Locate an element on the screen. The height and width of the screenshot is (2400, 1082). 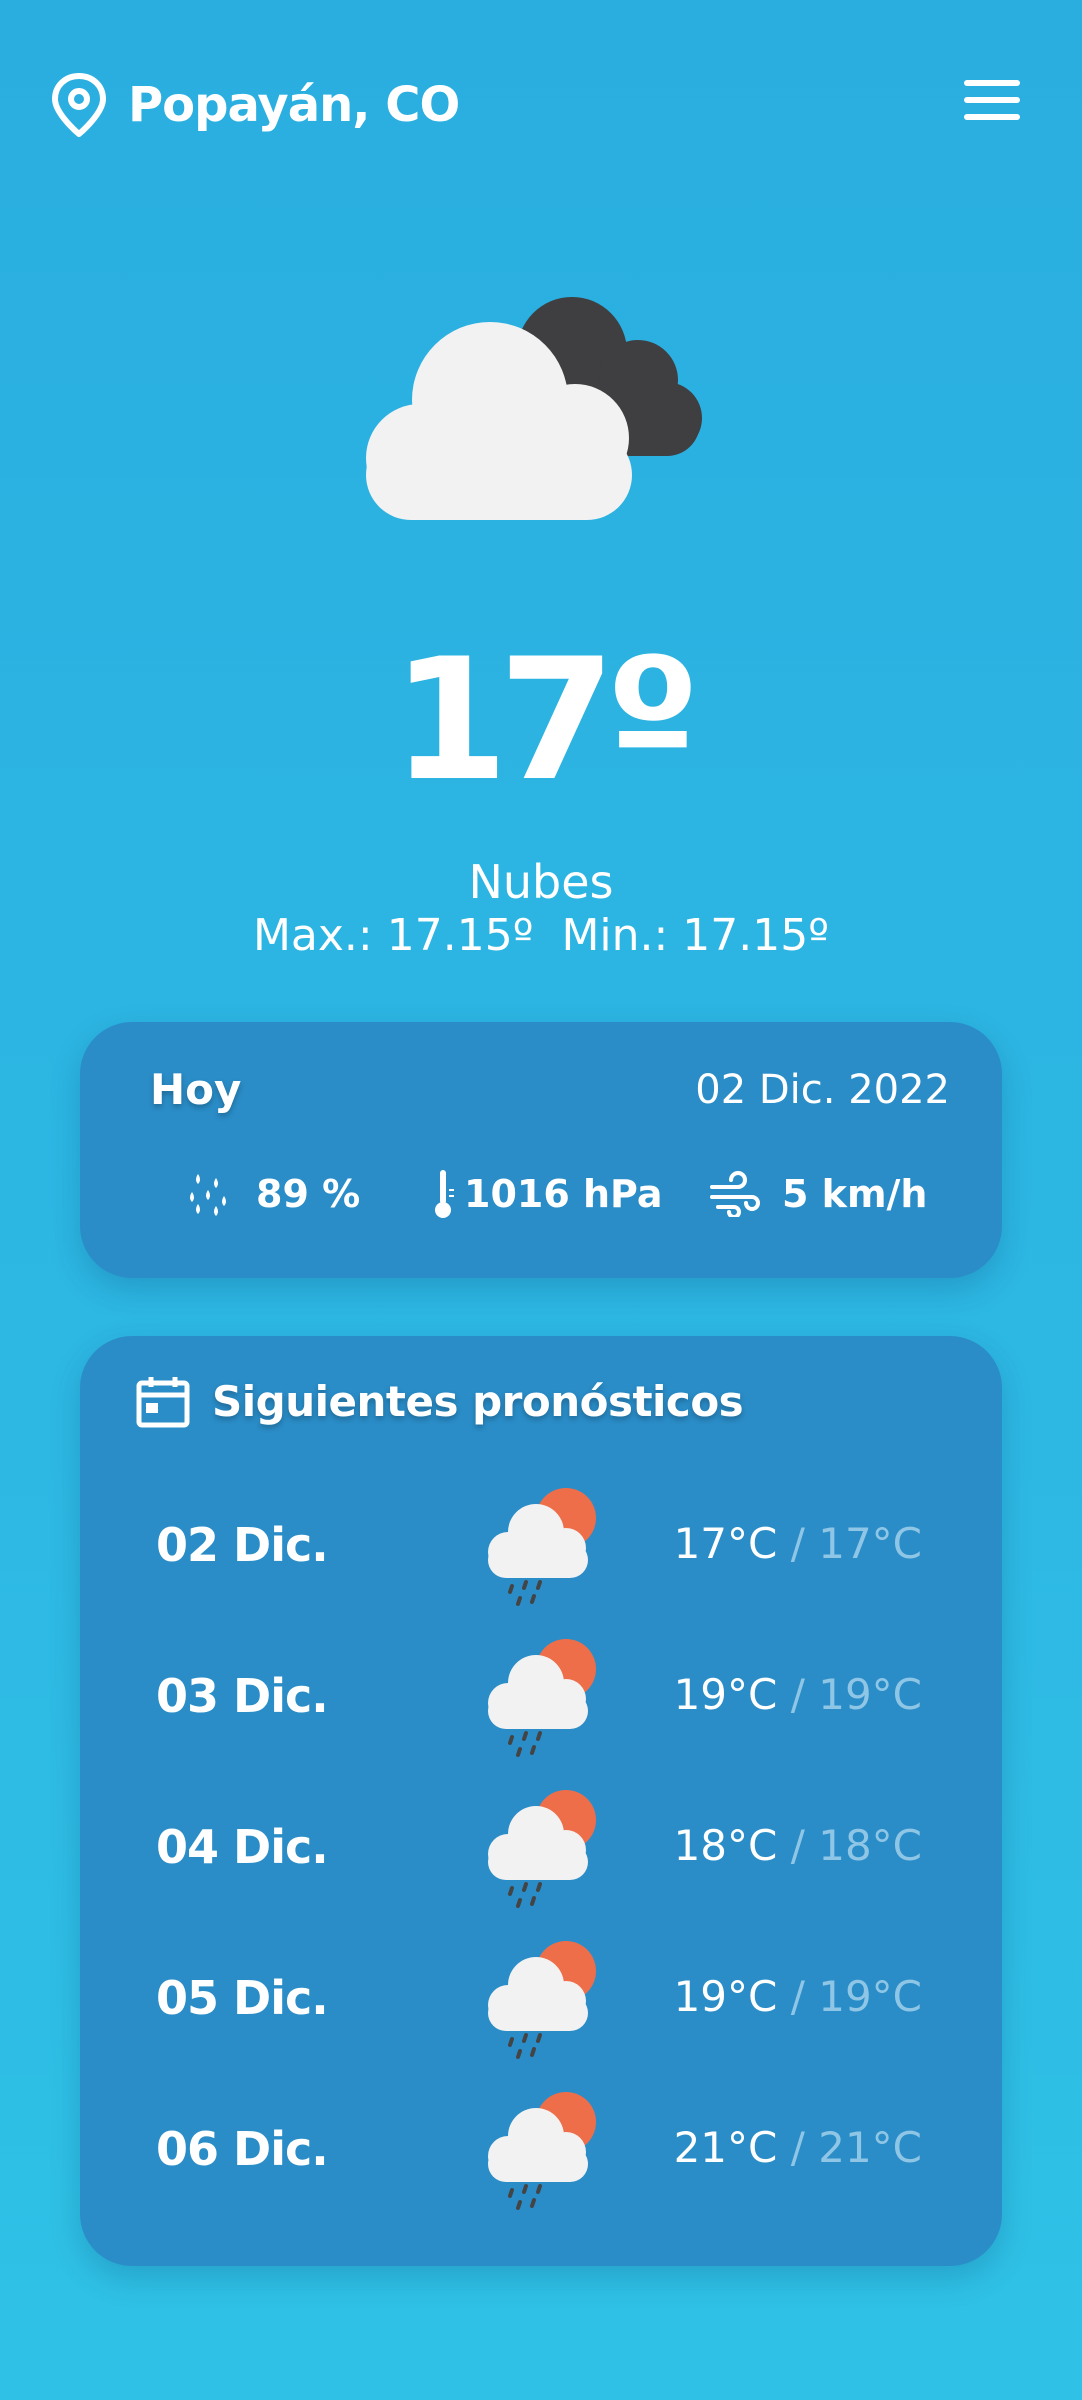
wind-stat: 5 km/h is located at coordinates (817, 1194).